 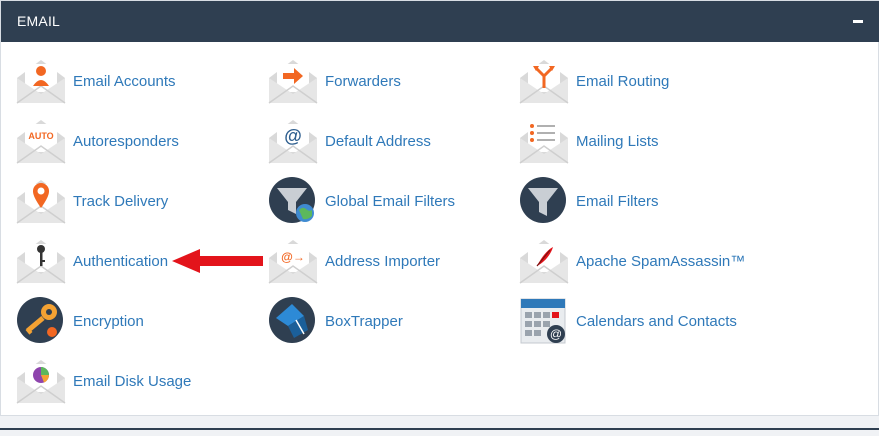 I want to click on item-label: Email Filters, so click(x=617, y=201).